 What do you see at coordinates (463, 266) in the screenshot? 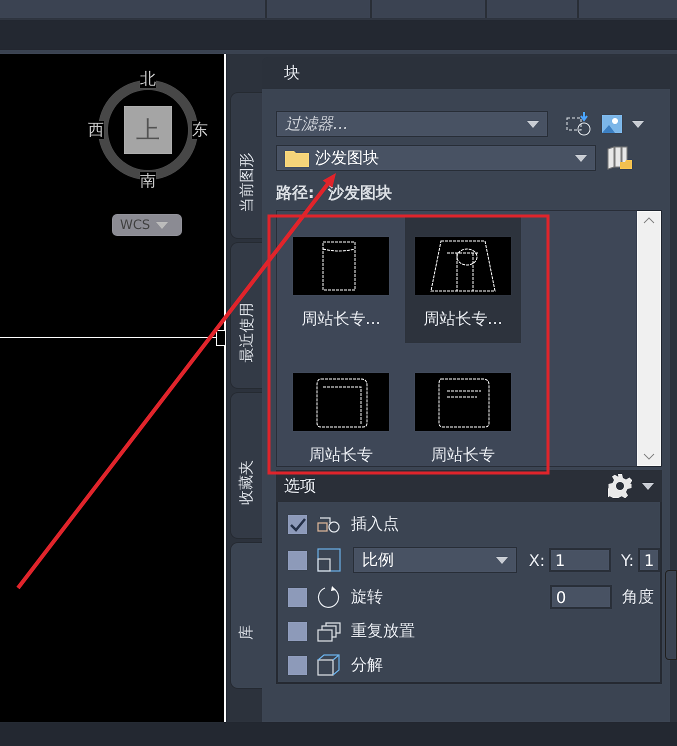
I see `sofa-drawing` at bounding box center [463, 266].